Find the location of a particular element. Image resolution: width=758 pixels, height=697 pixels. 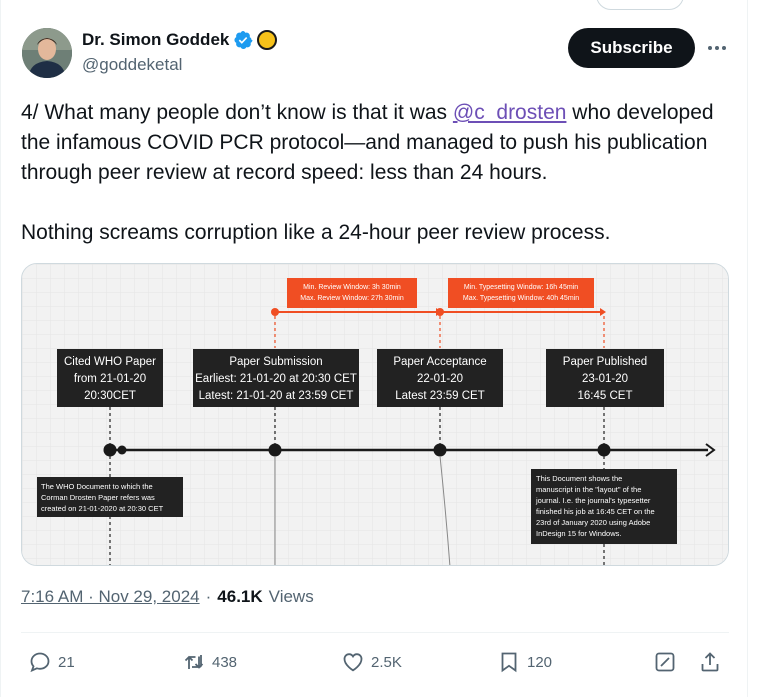

box-published-title: Paper Published is located at coordinates (605, 362).